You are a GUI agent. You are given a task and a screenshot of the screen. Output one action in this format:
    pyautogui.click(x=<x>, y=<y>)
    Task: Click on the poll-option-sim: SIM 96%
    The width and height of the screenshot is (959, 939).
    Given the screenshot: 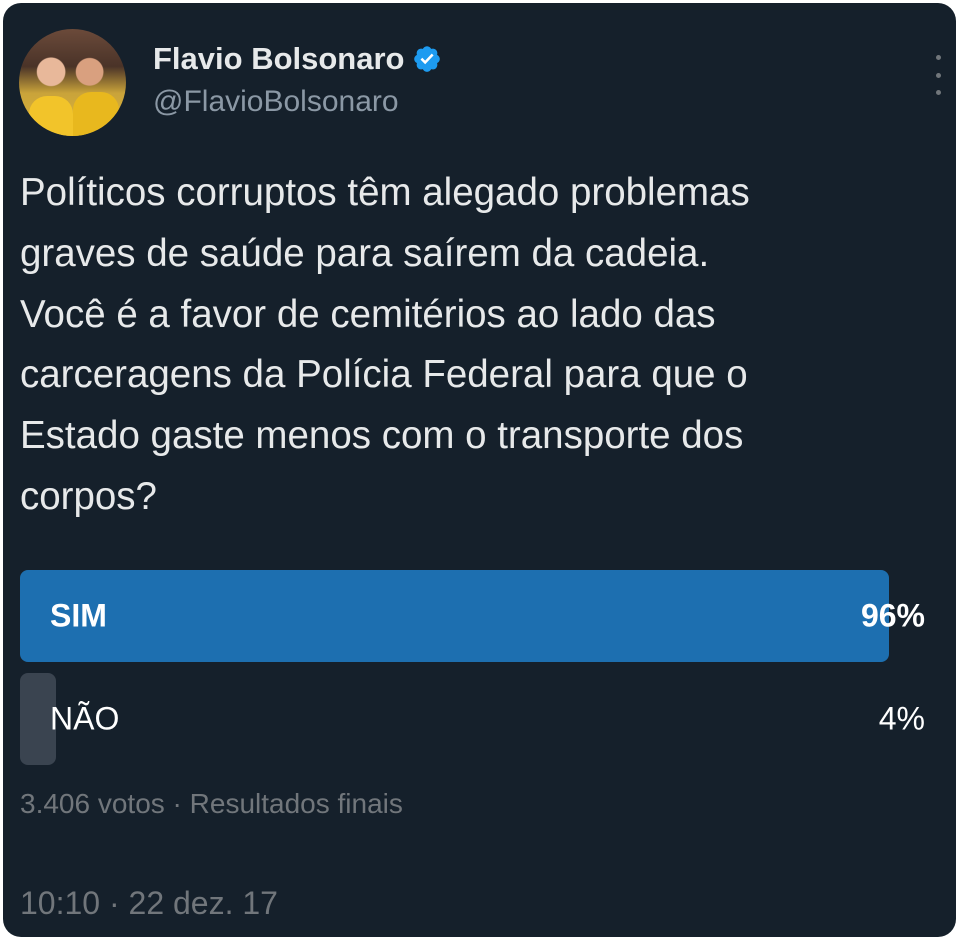 What is the action you would take?
    pyautogui.click(x=472, y=616)
    